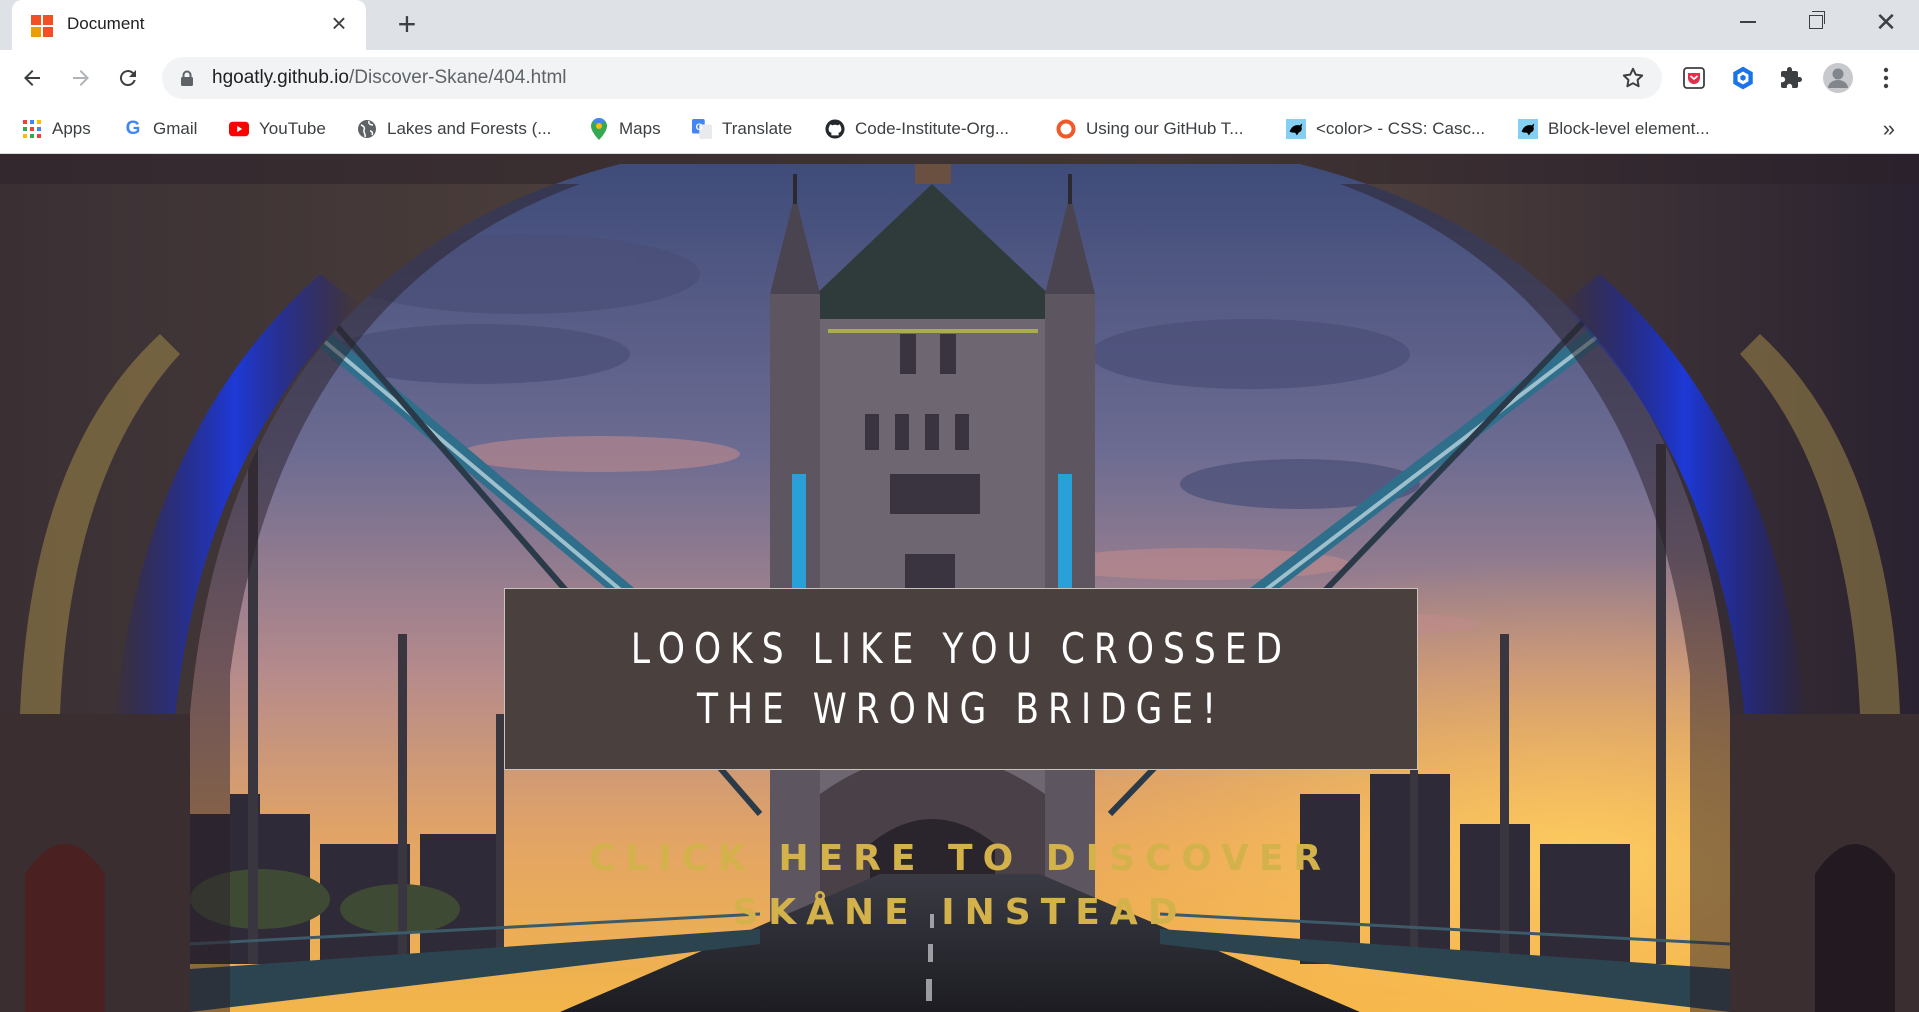  I want to click on arrow-left-icon, so click(32, 78).